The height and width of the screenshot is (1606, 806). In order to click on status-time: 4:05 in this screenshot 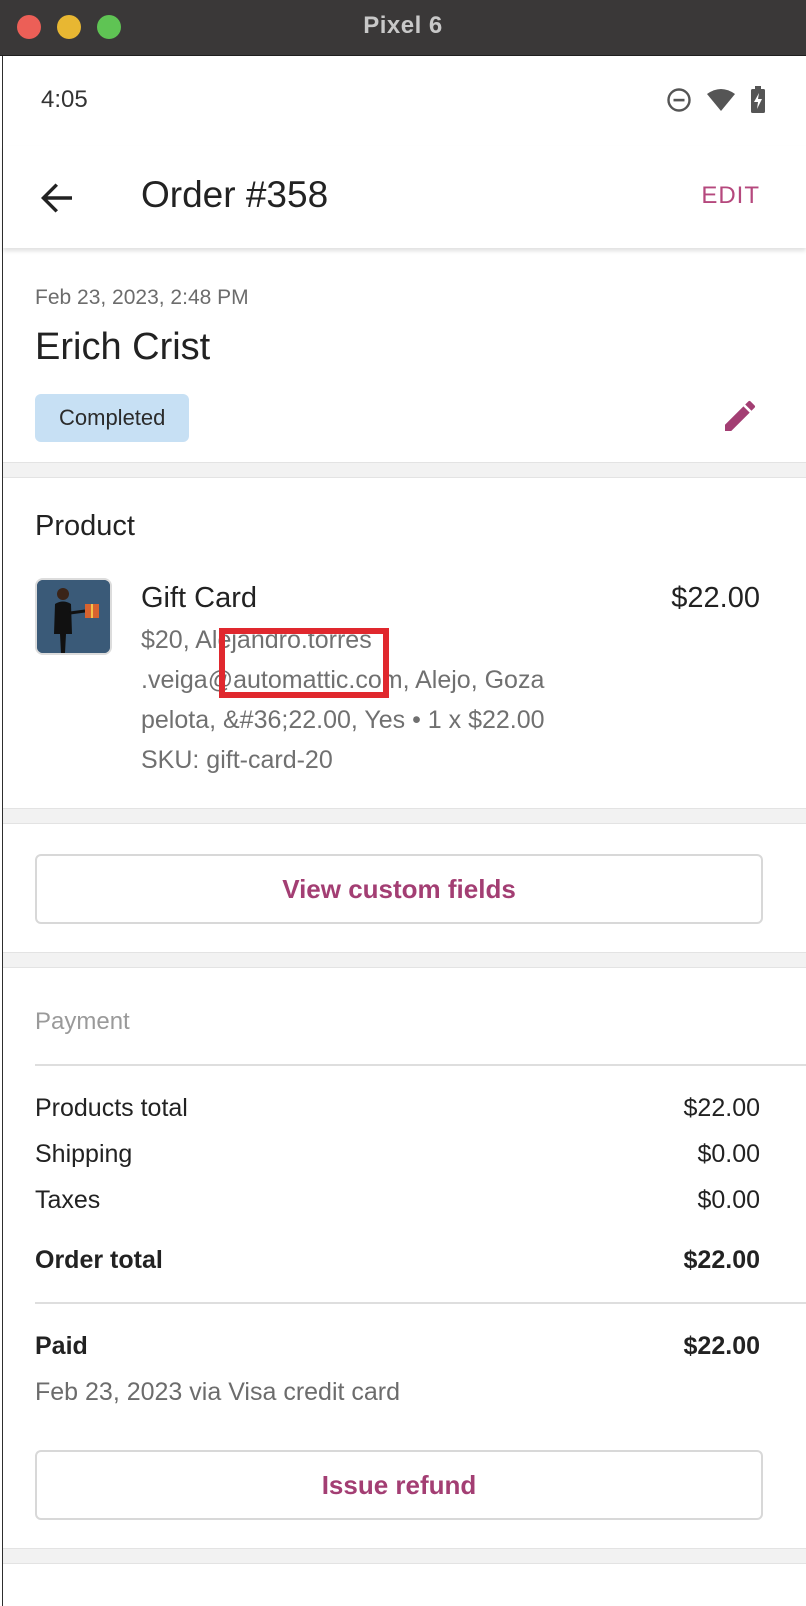, I will do `click(64, 99)`.